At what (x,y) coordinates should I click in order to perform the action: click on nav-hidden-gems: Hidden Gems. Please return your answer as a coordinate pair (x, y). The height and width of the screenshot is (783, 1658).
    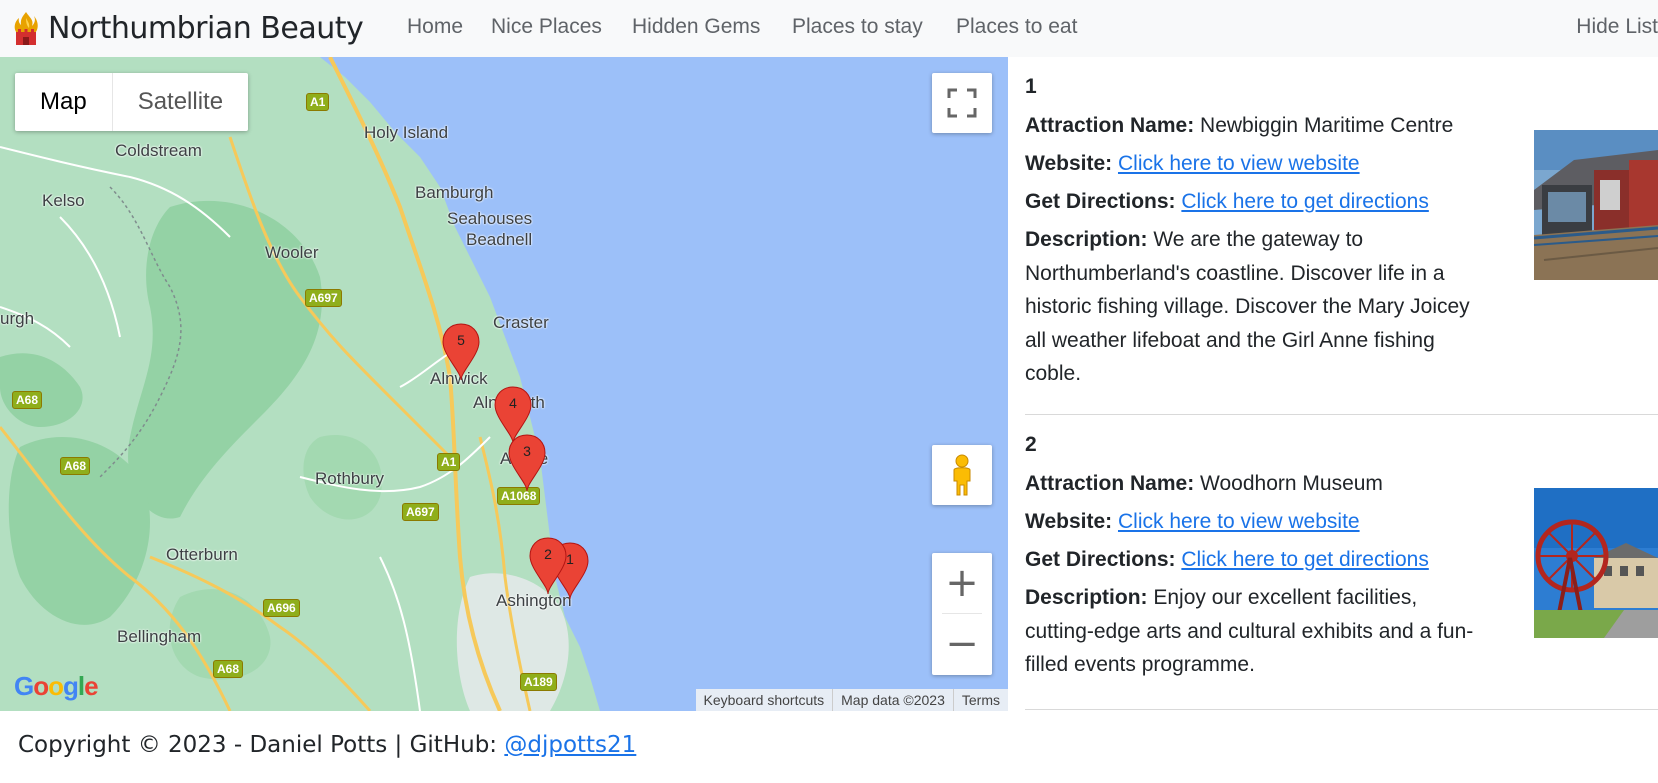
    Looking at the image, I should click on (696, 27).